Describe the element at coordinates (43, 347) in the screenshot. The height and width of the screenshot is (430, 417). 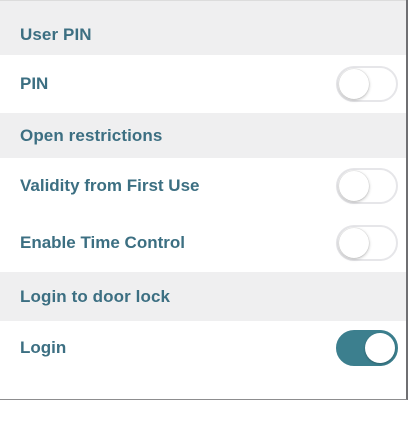
I see `row-label-login: Login` at that location.